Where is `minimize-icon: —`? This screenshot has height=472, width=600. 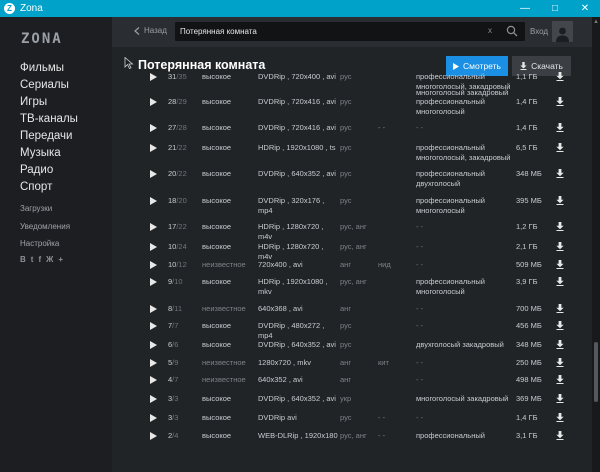
minimize-icon: — is located at coordinates (525, 8).